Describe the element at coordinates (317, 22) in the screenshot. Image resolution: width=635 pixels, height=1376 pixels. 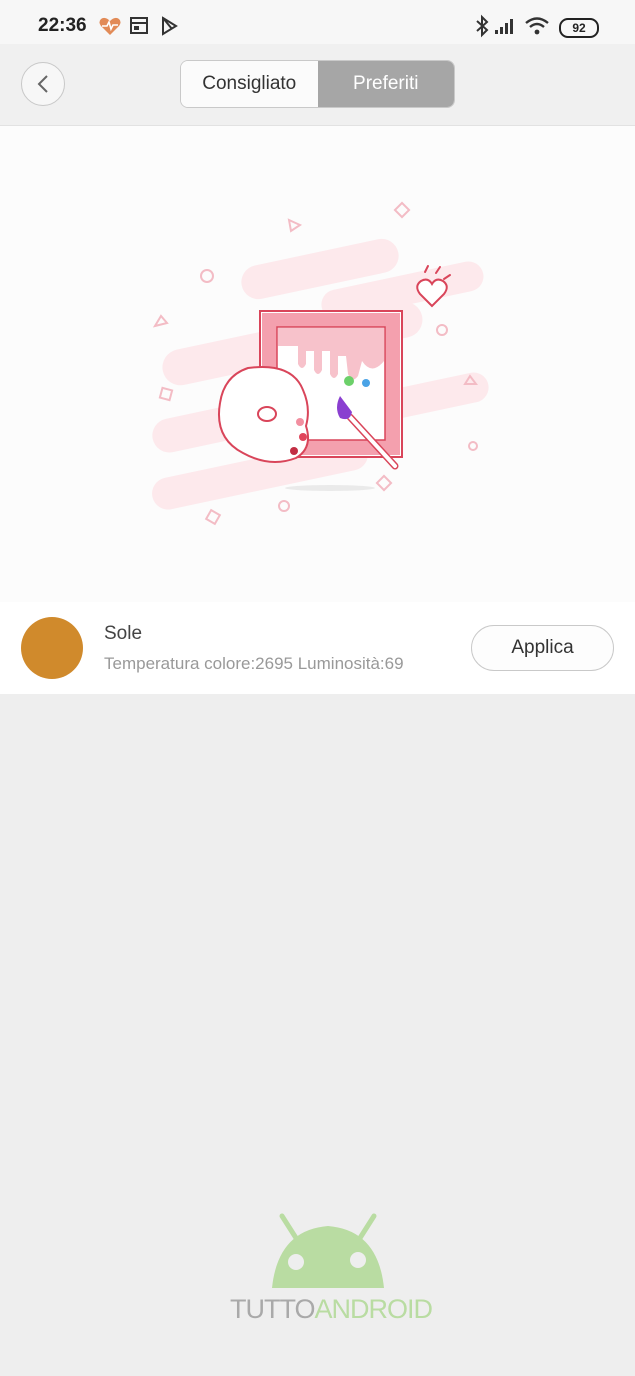
I see `status-bar: 22:36 92` at that location.